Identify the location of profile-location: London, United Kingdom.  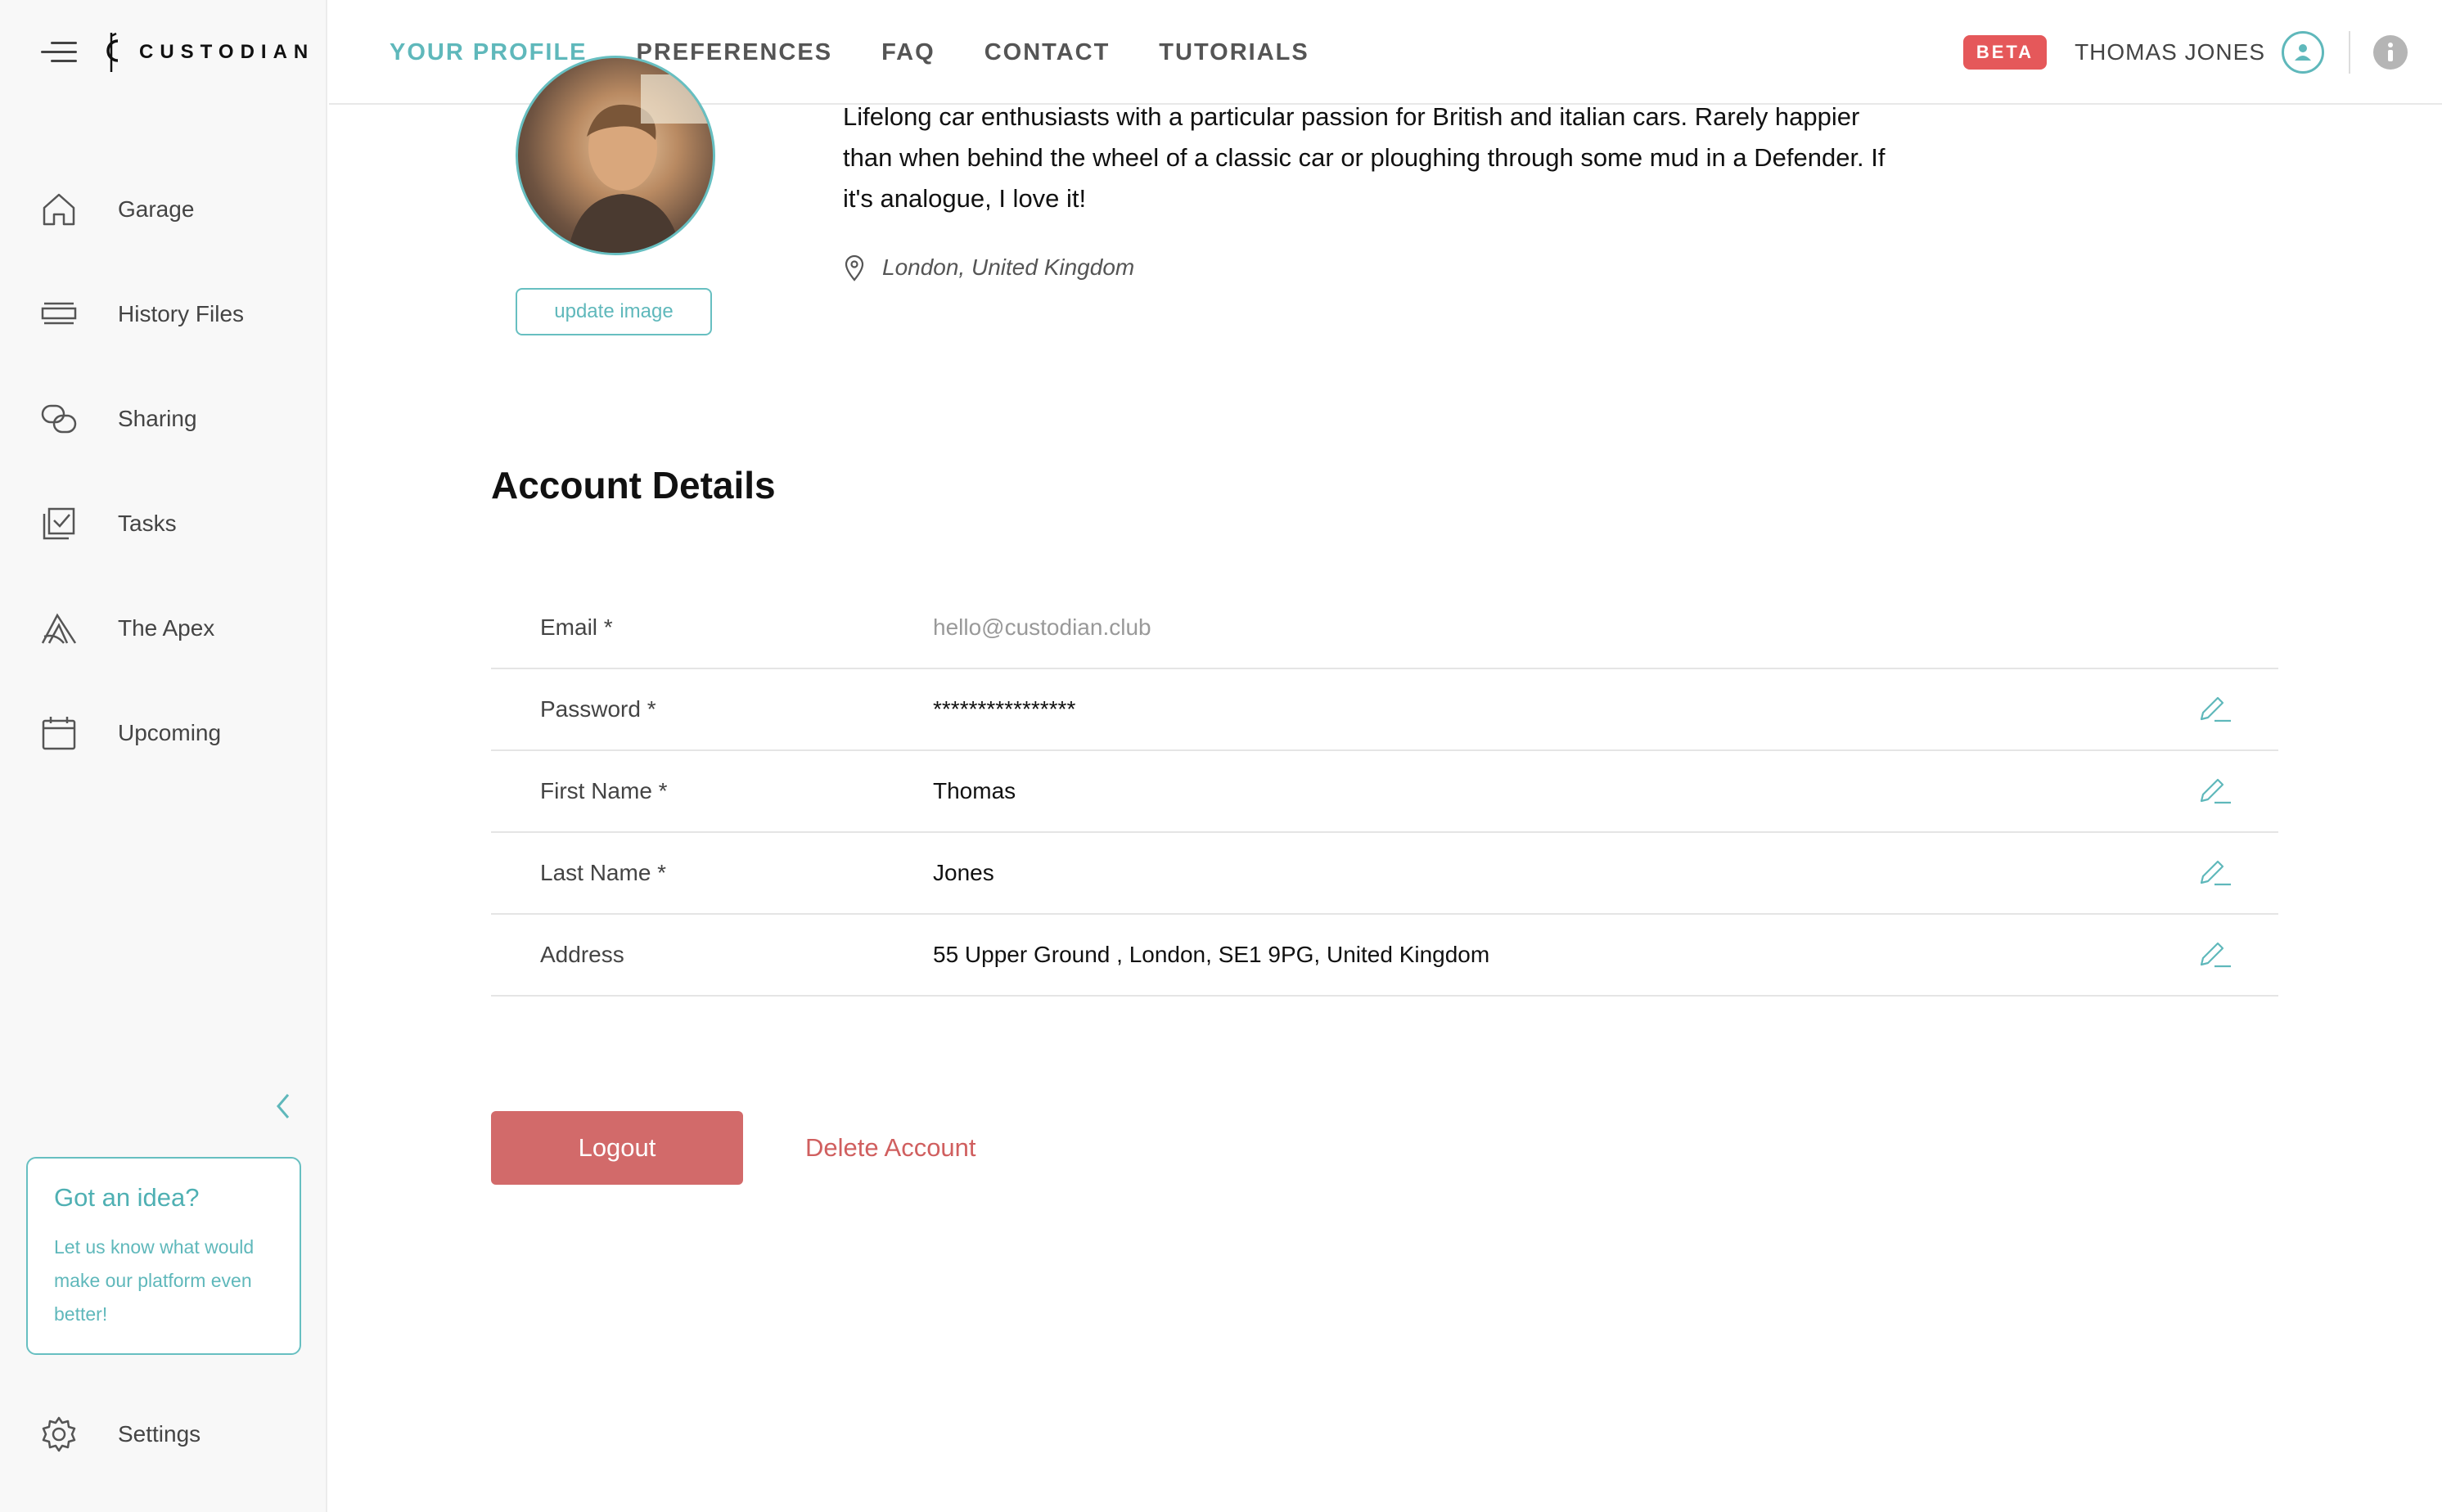
(988, 267).